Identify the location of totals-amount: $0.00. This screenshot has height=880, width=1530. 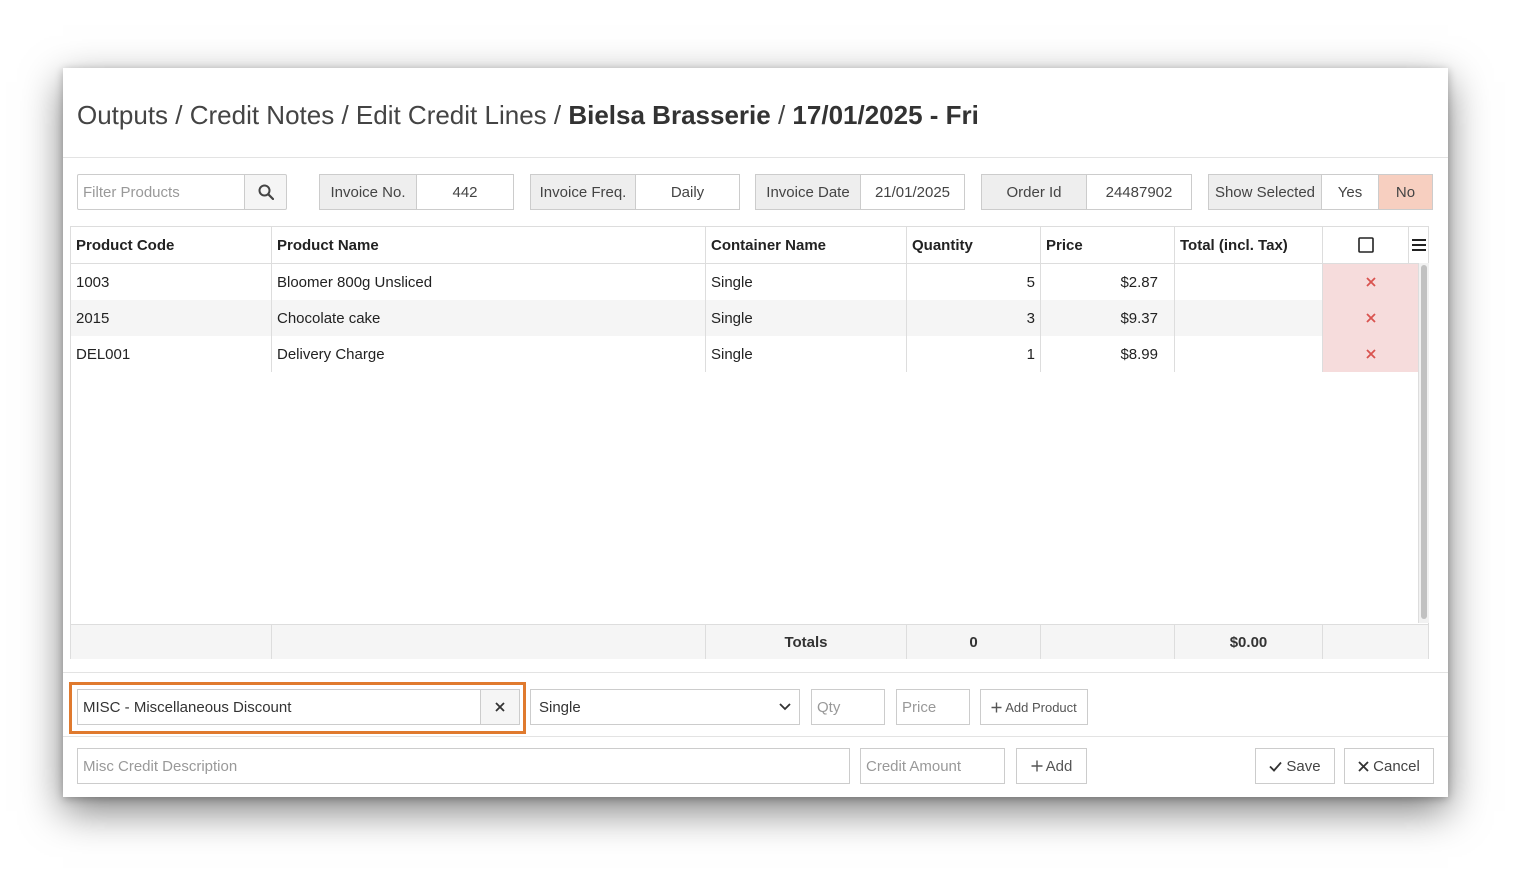
(1249, 642).